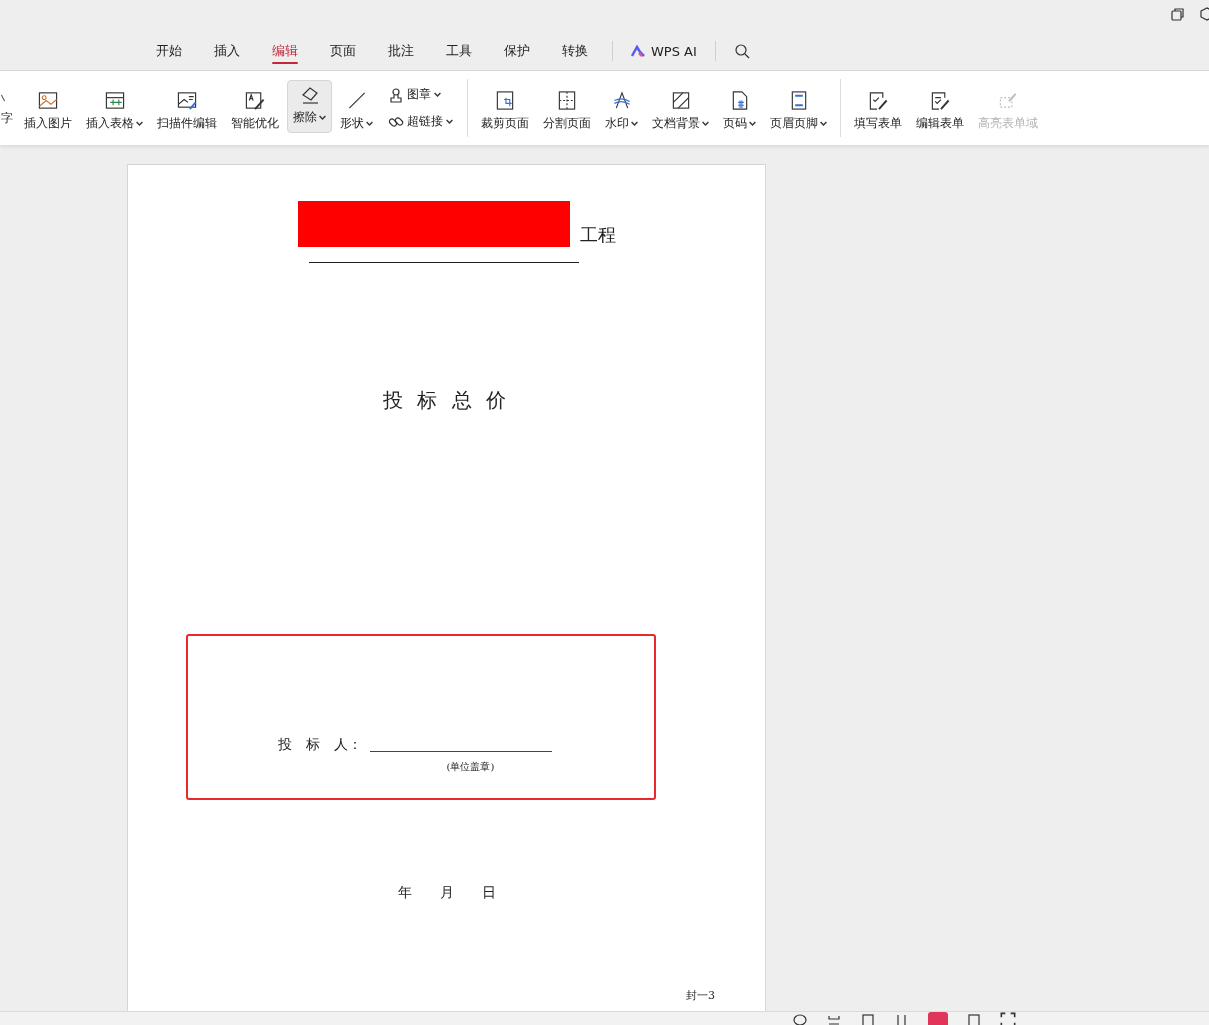 The image size is (1209, 1025). I want to click on page-label: 封一3, so click(700, 995).